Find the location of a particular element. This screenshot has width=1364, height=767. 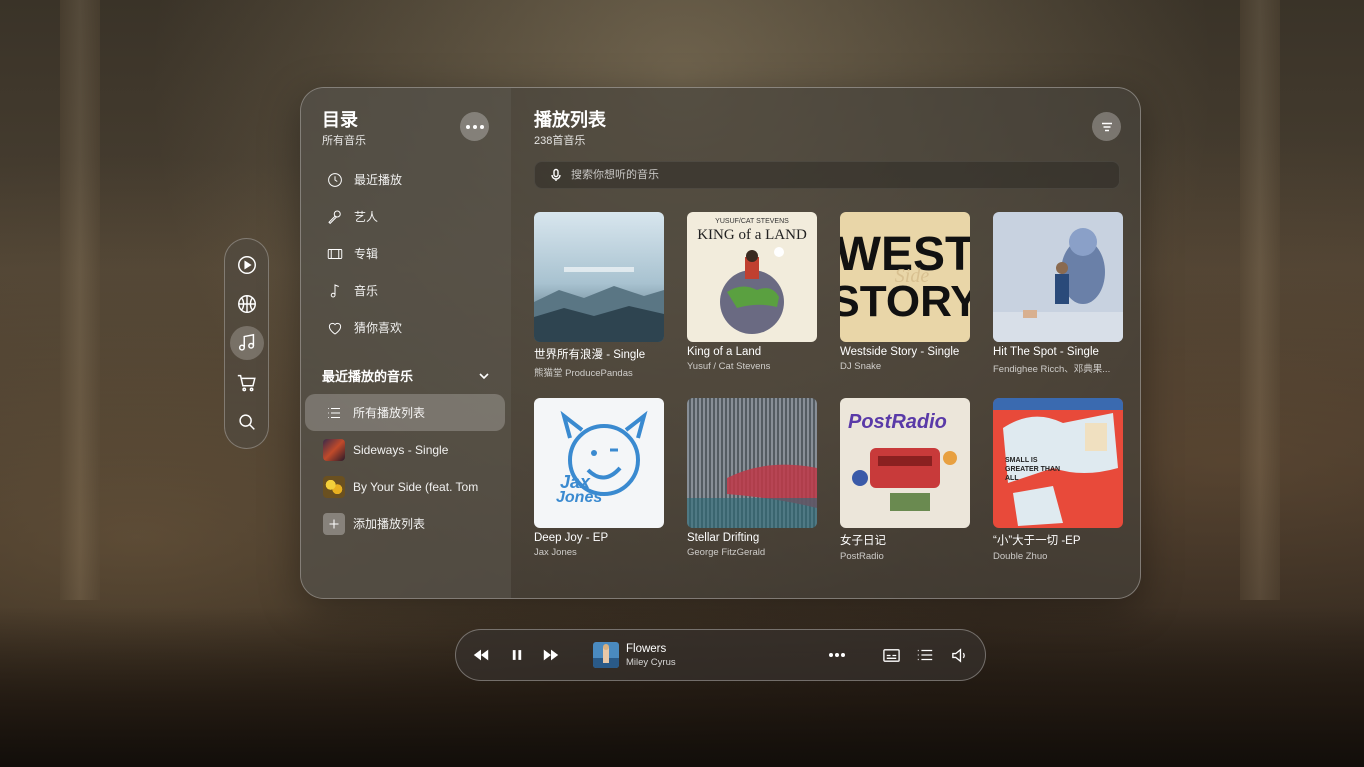

pause-icon is located at coordinates (517, 655).